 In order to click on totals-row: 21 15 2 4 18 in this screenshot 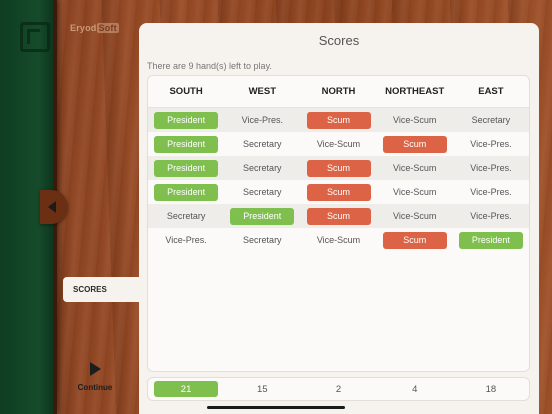, I will do `click(338, 389)`.